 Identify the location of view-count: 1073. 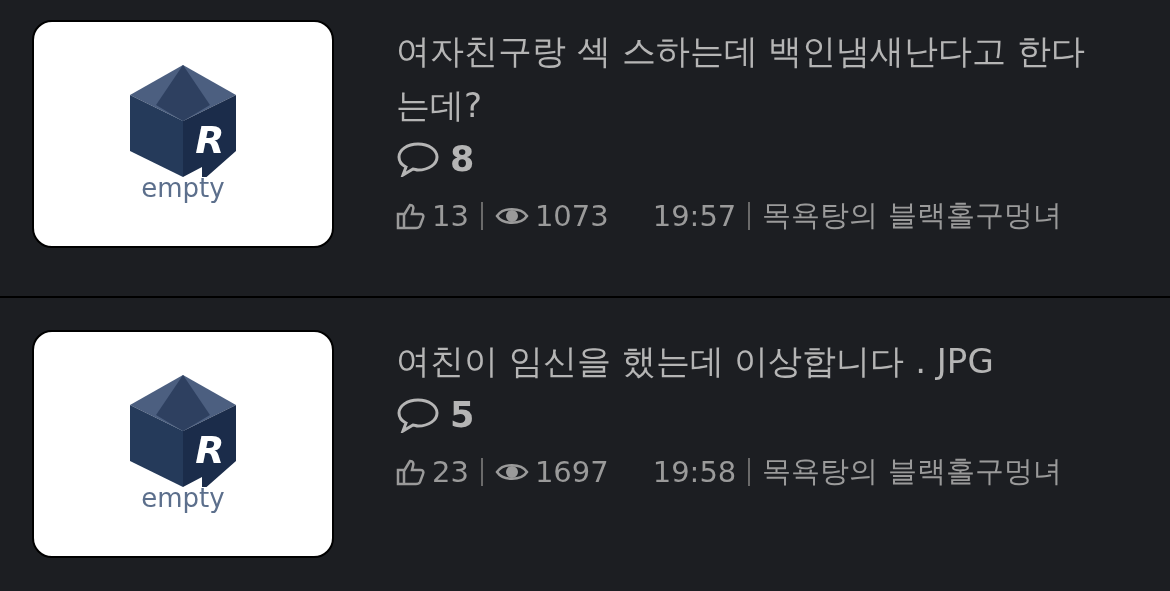
(571, 216).